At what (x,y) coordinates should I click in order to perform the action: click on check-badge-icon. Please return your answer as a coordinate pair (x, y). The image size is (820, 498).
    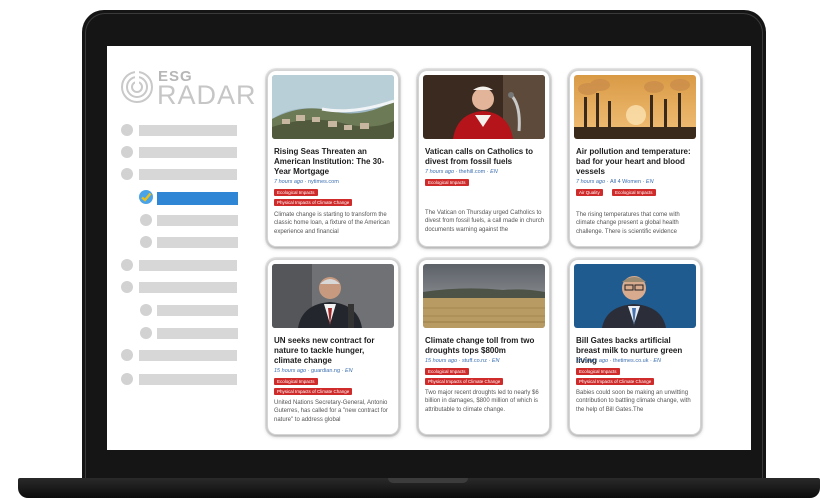
    Looking at the image, I should click on (146, 197).